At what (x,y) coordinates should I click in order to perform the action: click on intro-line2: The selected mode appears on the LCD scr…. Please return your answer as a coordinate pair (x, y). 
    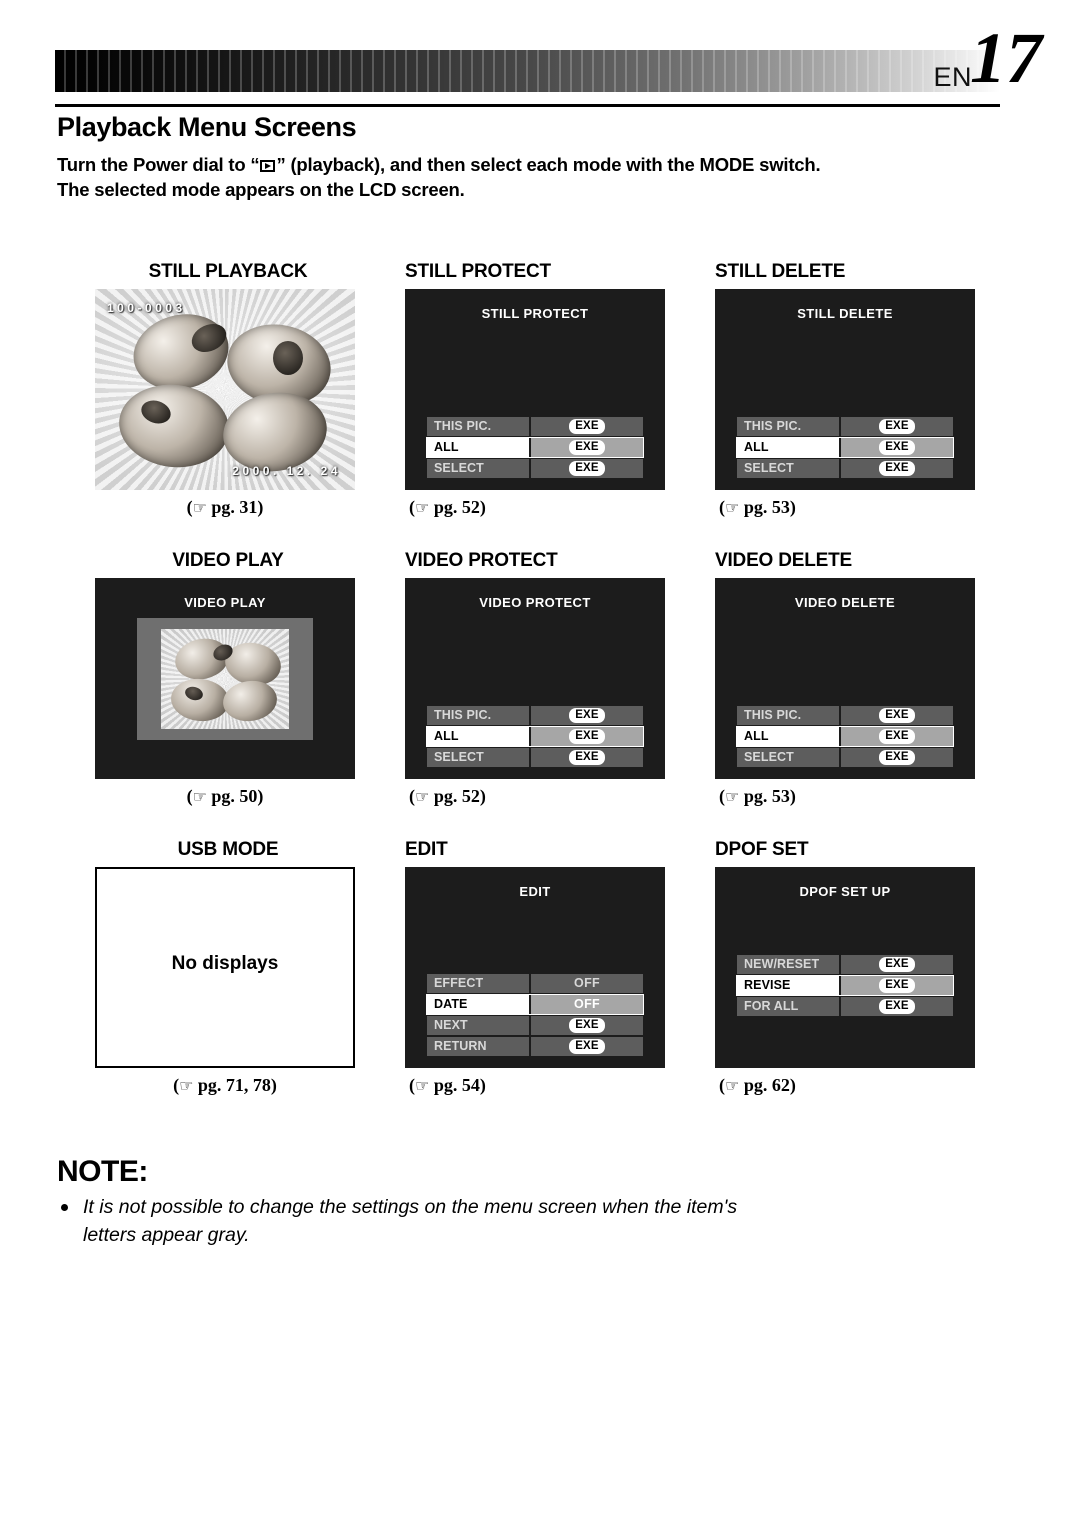
    Looking at the image, I should click on (261, 189).